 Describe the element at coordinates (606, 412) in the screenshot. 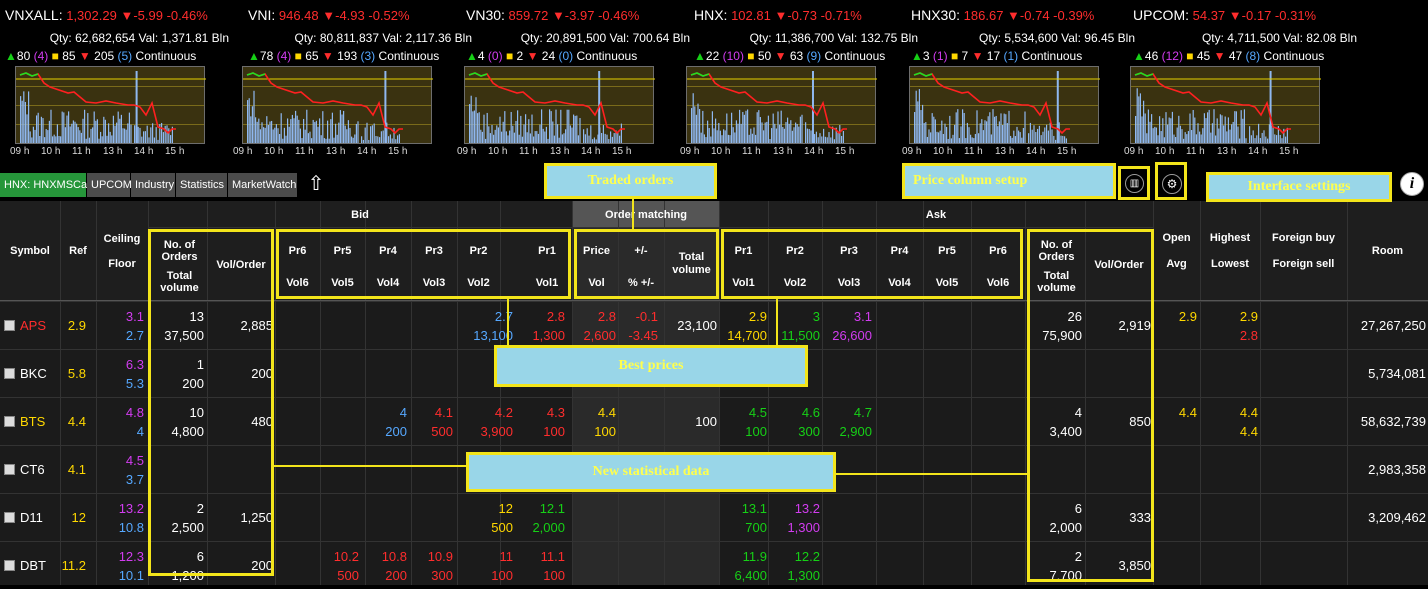

I see `match-price: 4.4` at that location.